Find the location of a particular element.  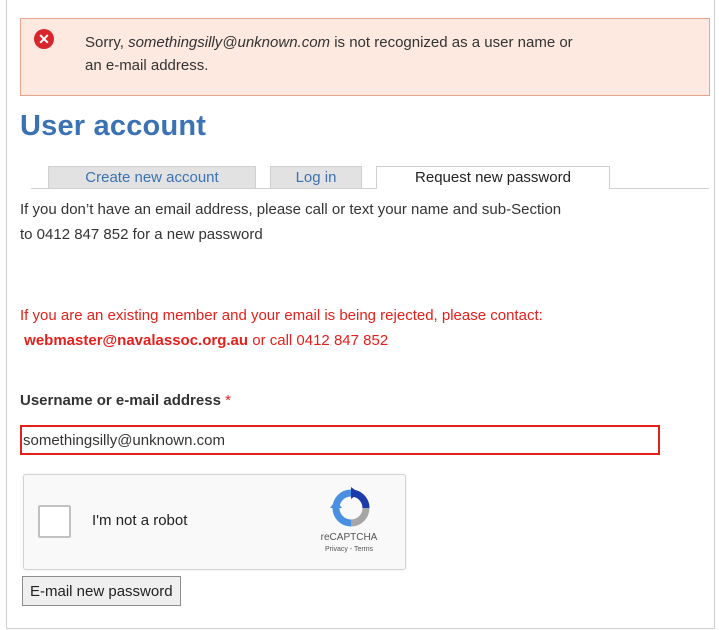

error-prefix: Sorry, is located at coordinates (107, 42).